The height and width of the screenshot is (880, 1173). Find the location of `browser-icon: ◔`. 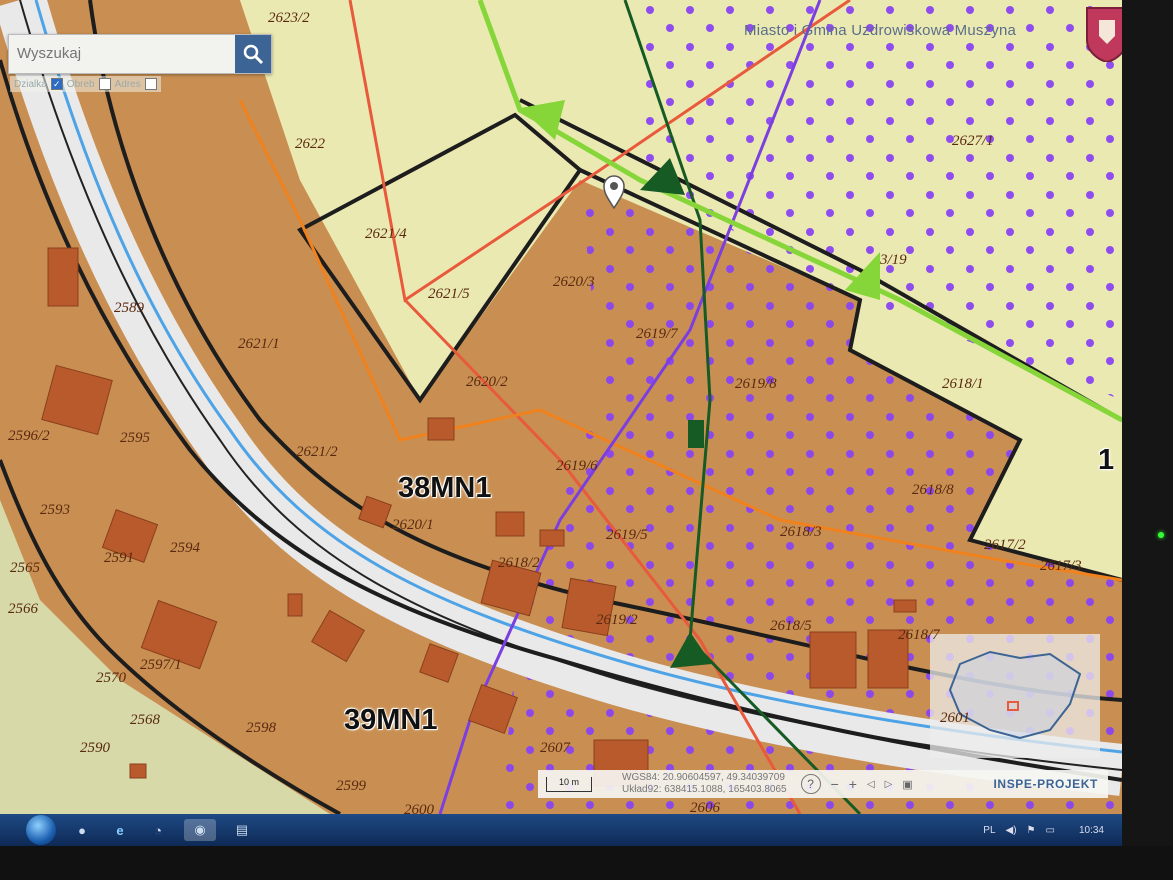

browser-icon: ◔ is located at coordinates (158, 830).